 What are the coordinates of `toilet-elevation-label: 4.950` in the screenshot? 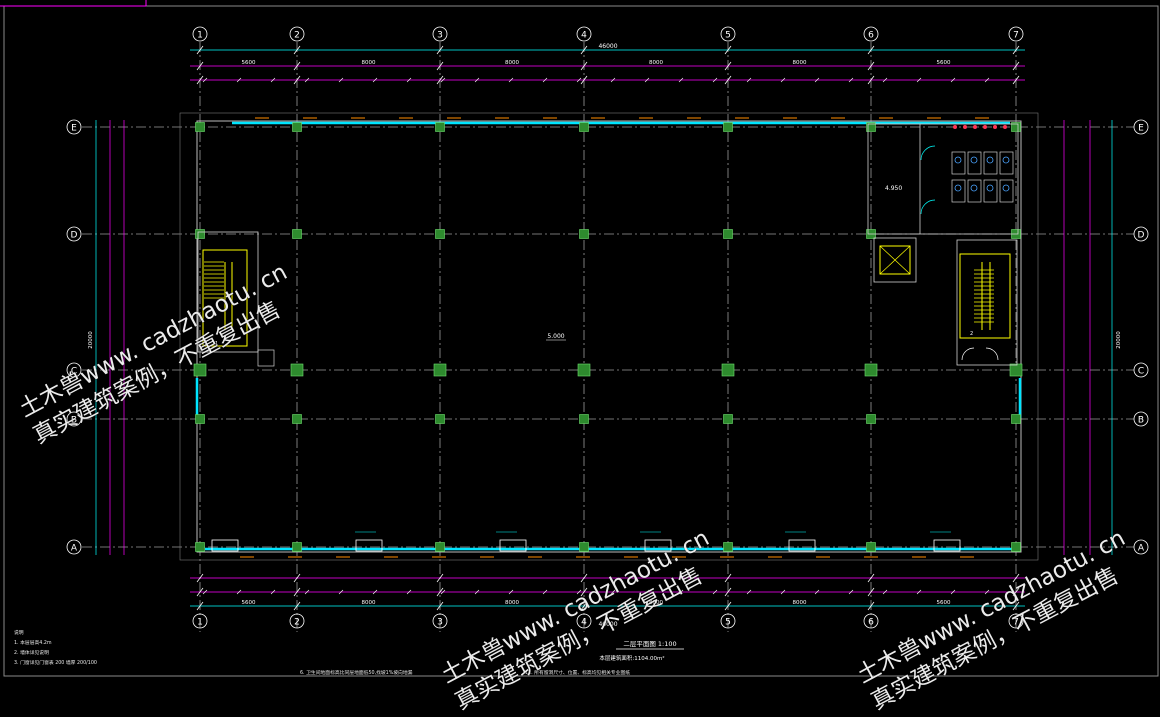 It's located at (893, 188).